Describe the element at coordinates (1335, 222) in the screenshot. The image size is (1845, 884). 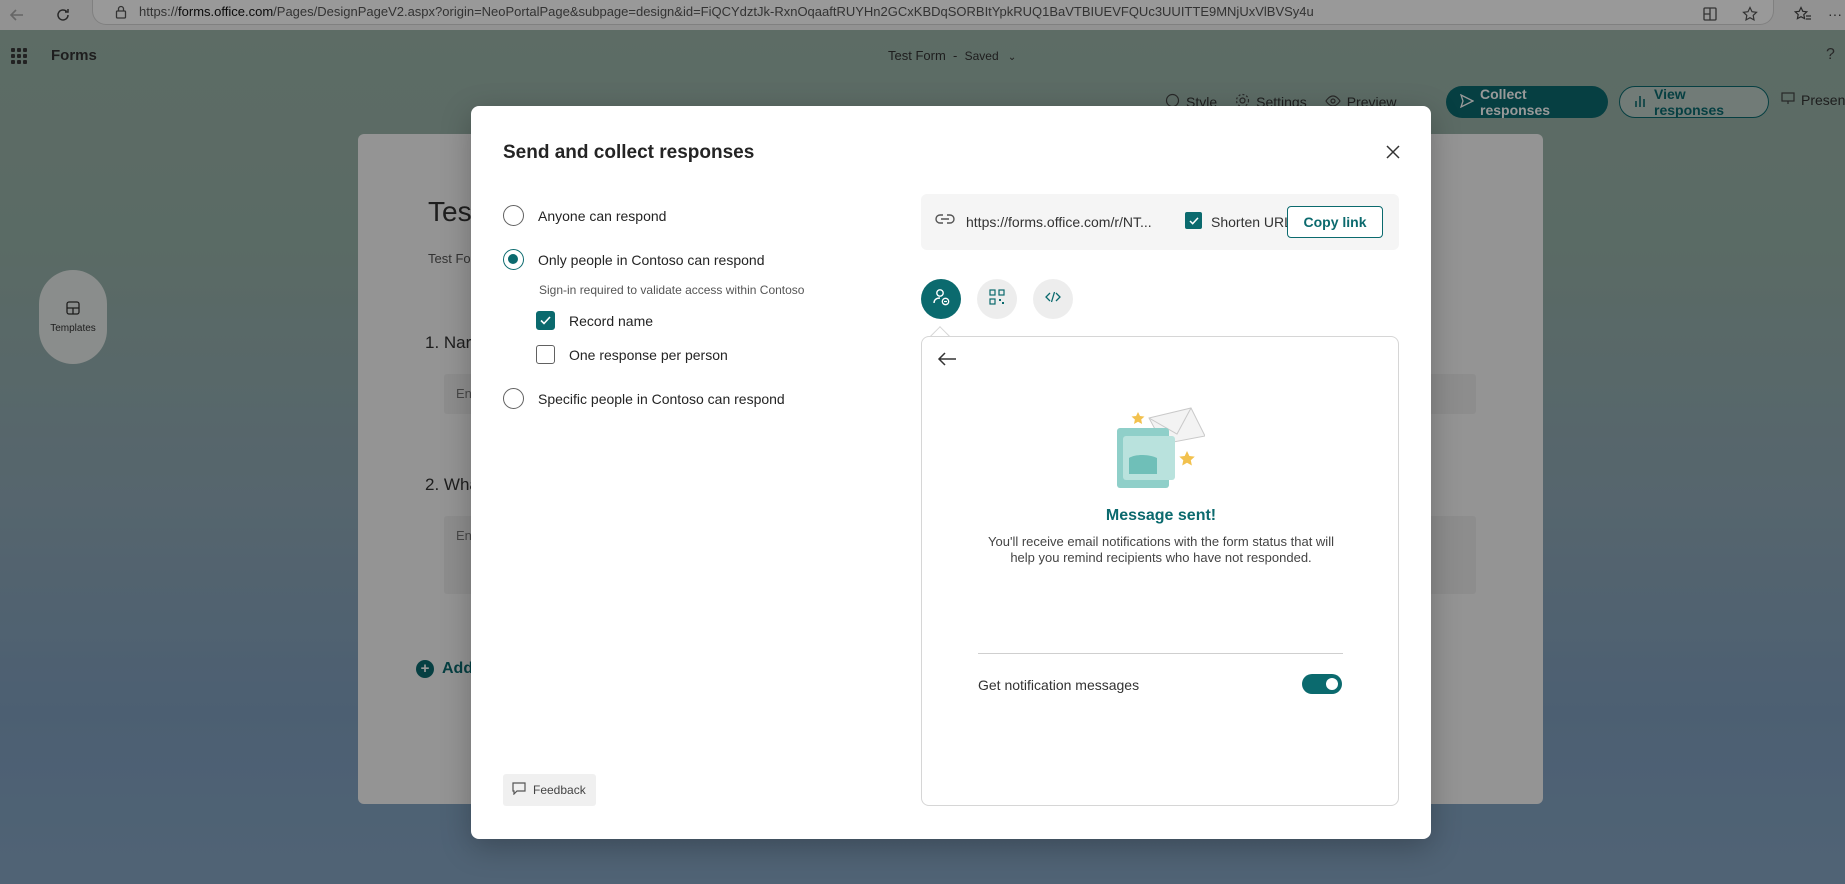
I see `copy-link-button: Copy link` at that location.